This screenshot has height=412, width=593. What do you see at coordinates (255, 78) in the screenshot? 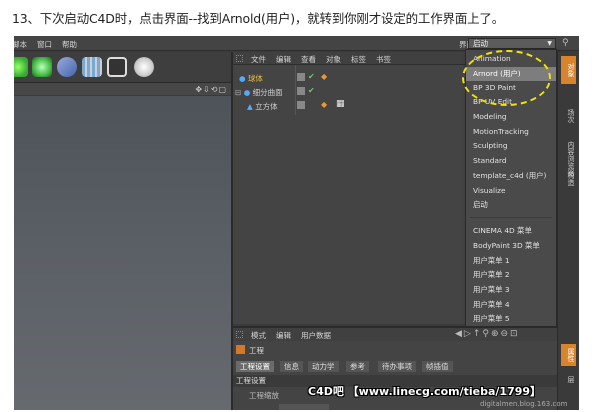
I see `object-label: 球体` at bounding box center [255, 78].